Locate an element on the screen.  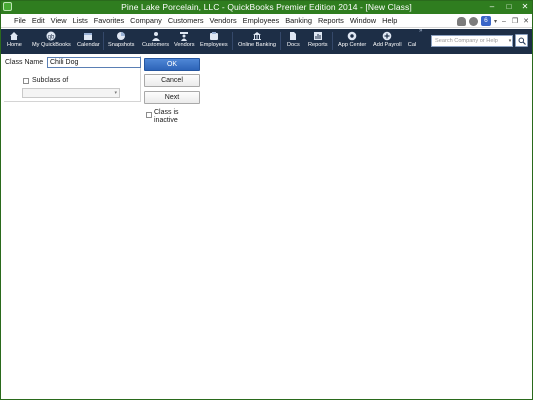
subclass-of-dropdown: ▾ is located at coordinates (71, 93).